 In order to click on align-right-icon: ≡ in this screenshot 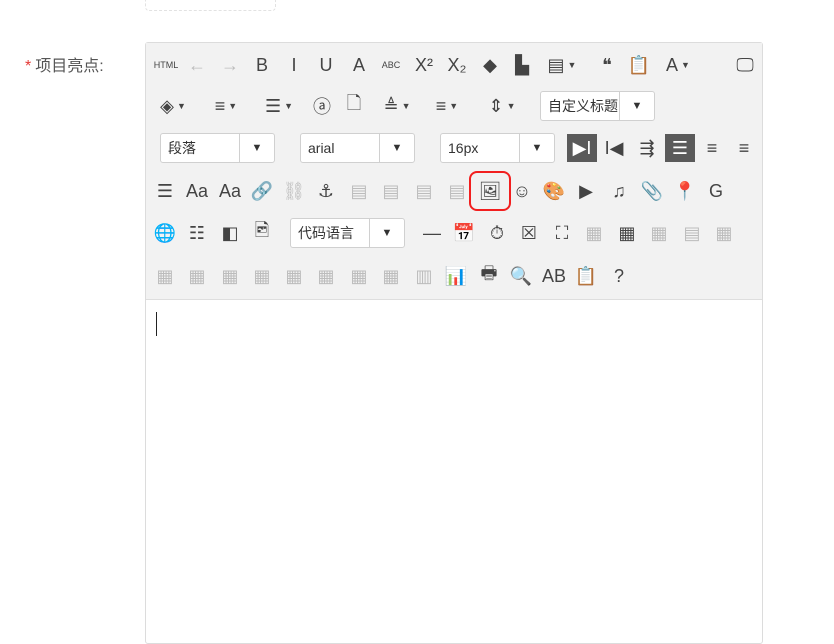, I will do `click(744, 148)`.